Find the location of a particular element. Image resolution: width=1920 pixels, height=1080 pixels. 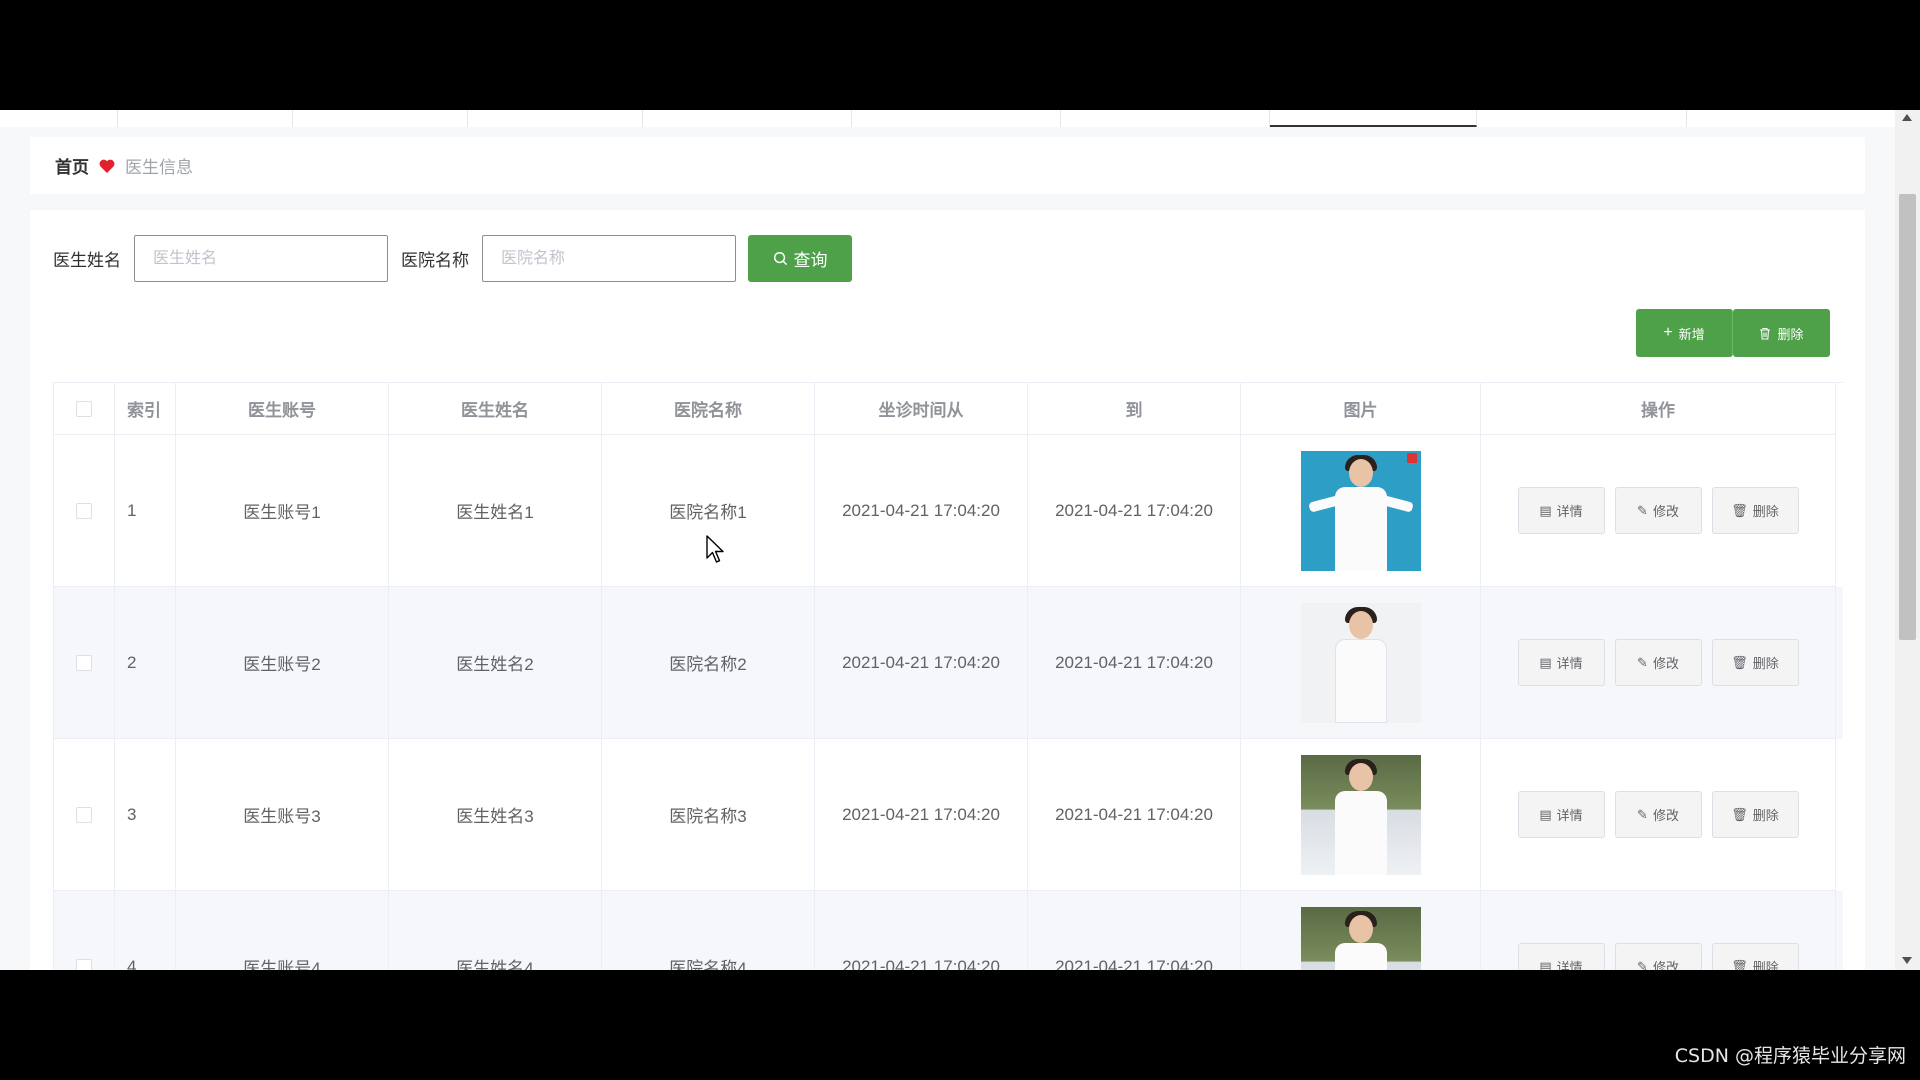

tab-active is located at coordinates (1373, 118).